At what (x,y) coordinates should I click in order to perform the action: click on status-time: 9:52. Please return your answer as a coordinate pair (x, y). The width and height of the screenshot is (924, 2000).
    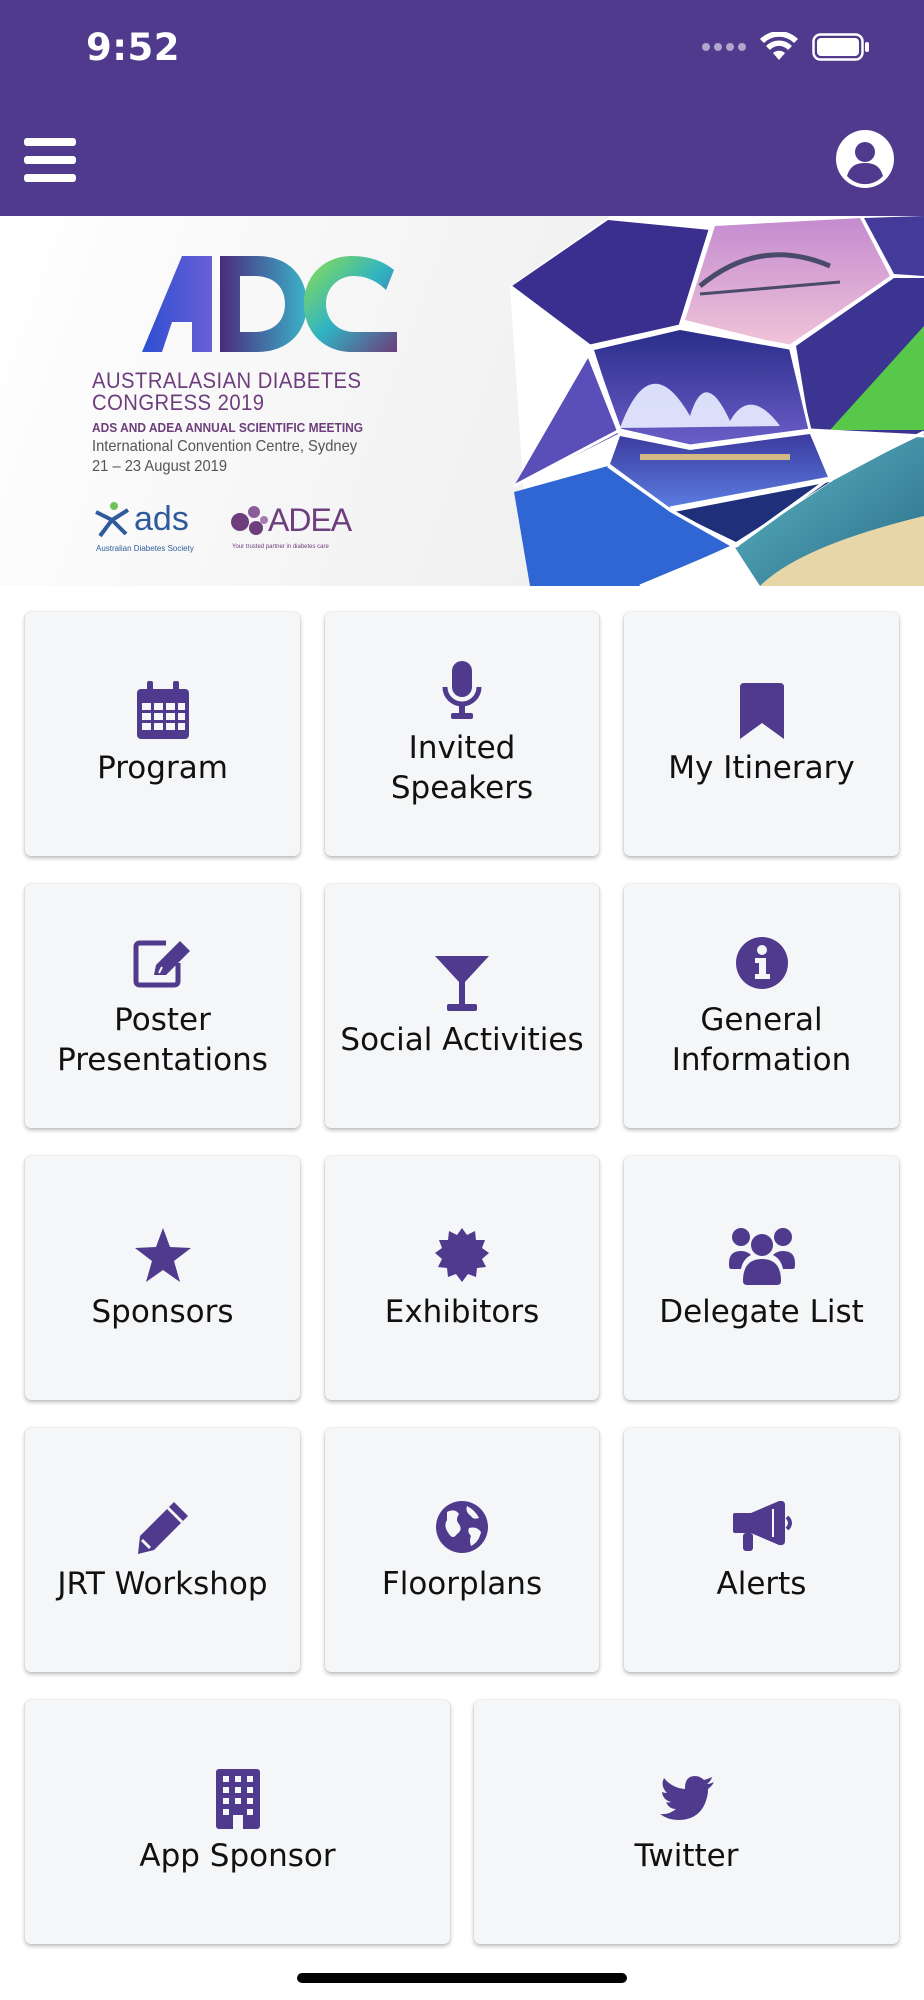
    Looking at the image, I should click on (133, 47).